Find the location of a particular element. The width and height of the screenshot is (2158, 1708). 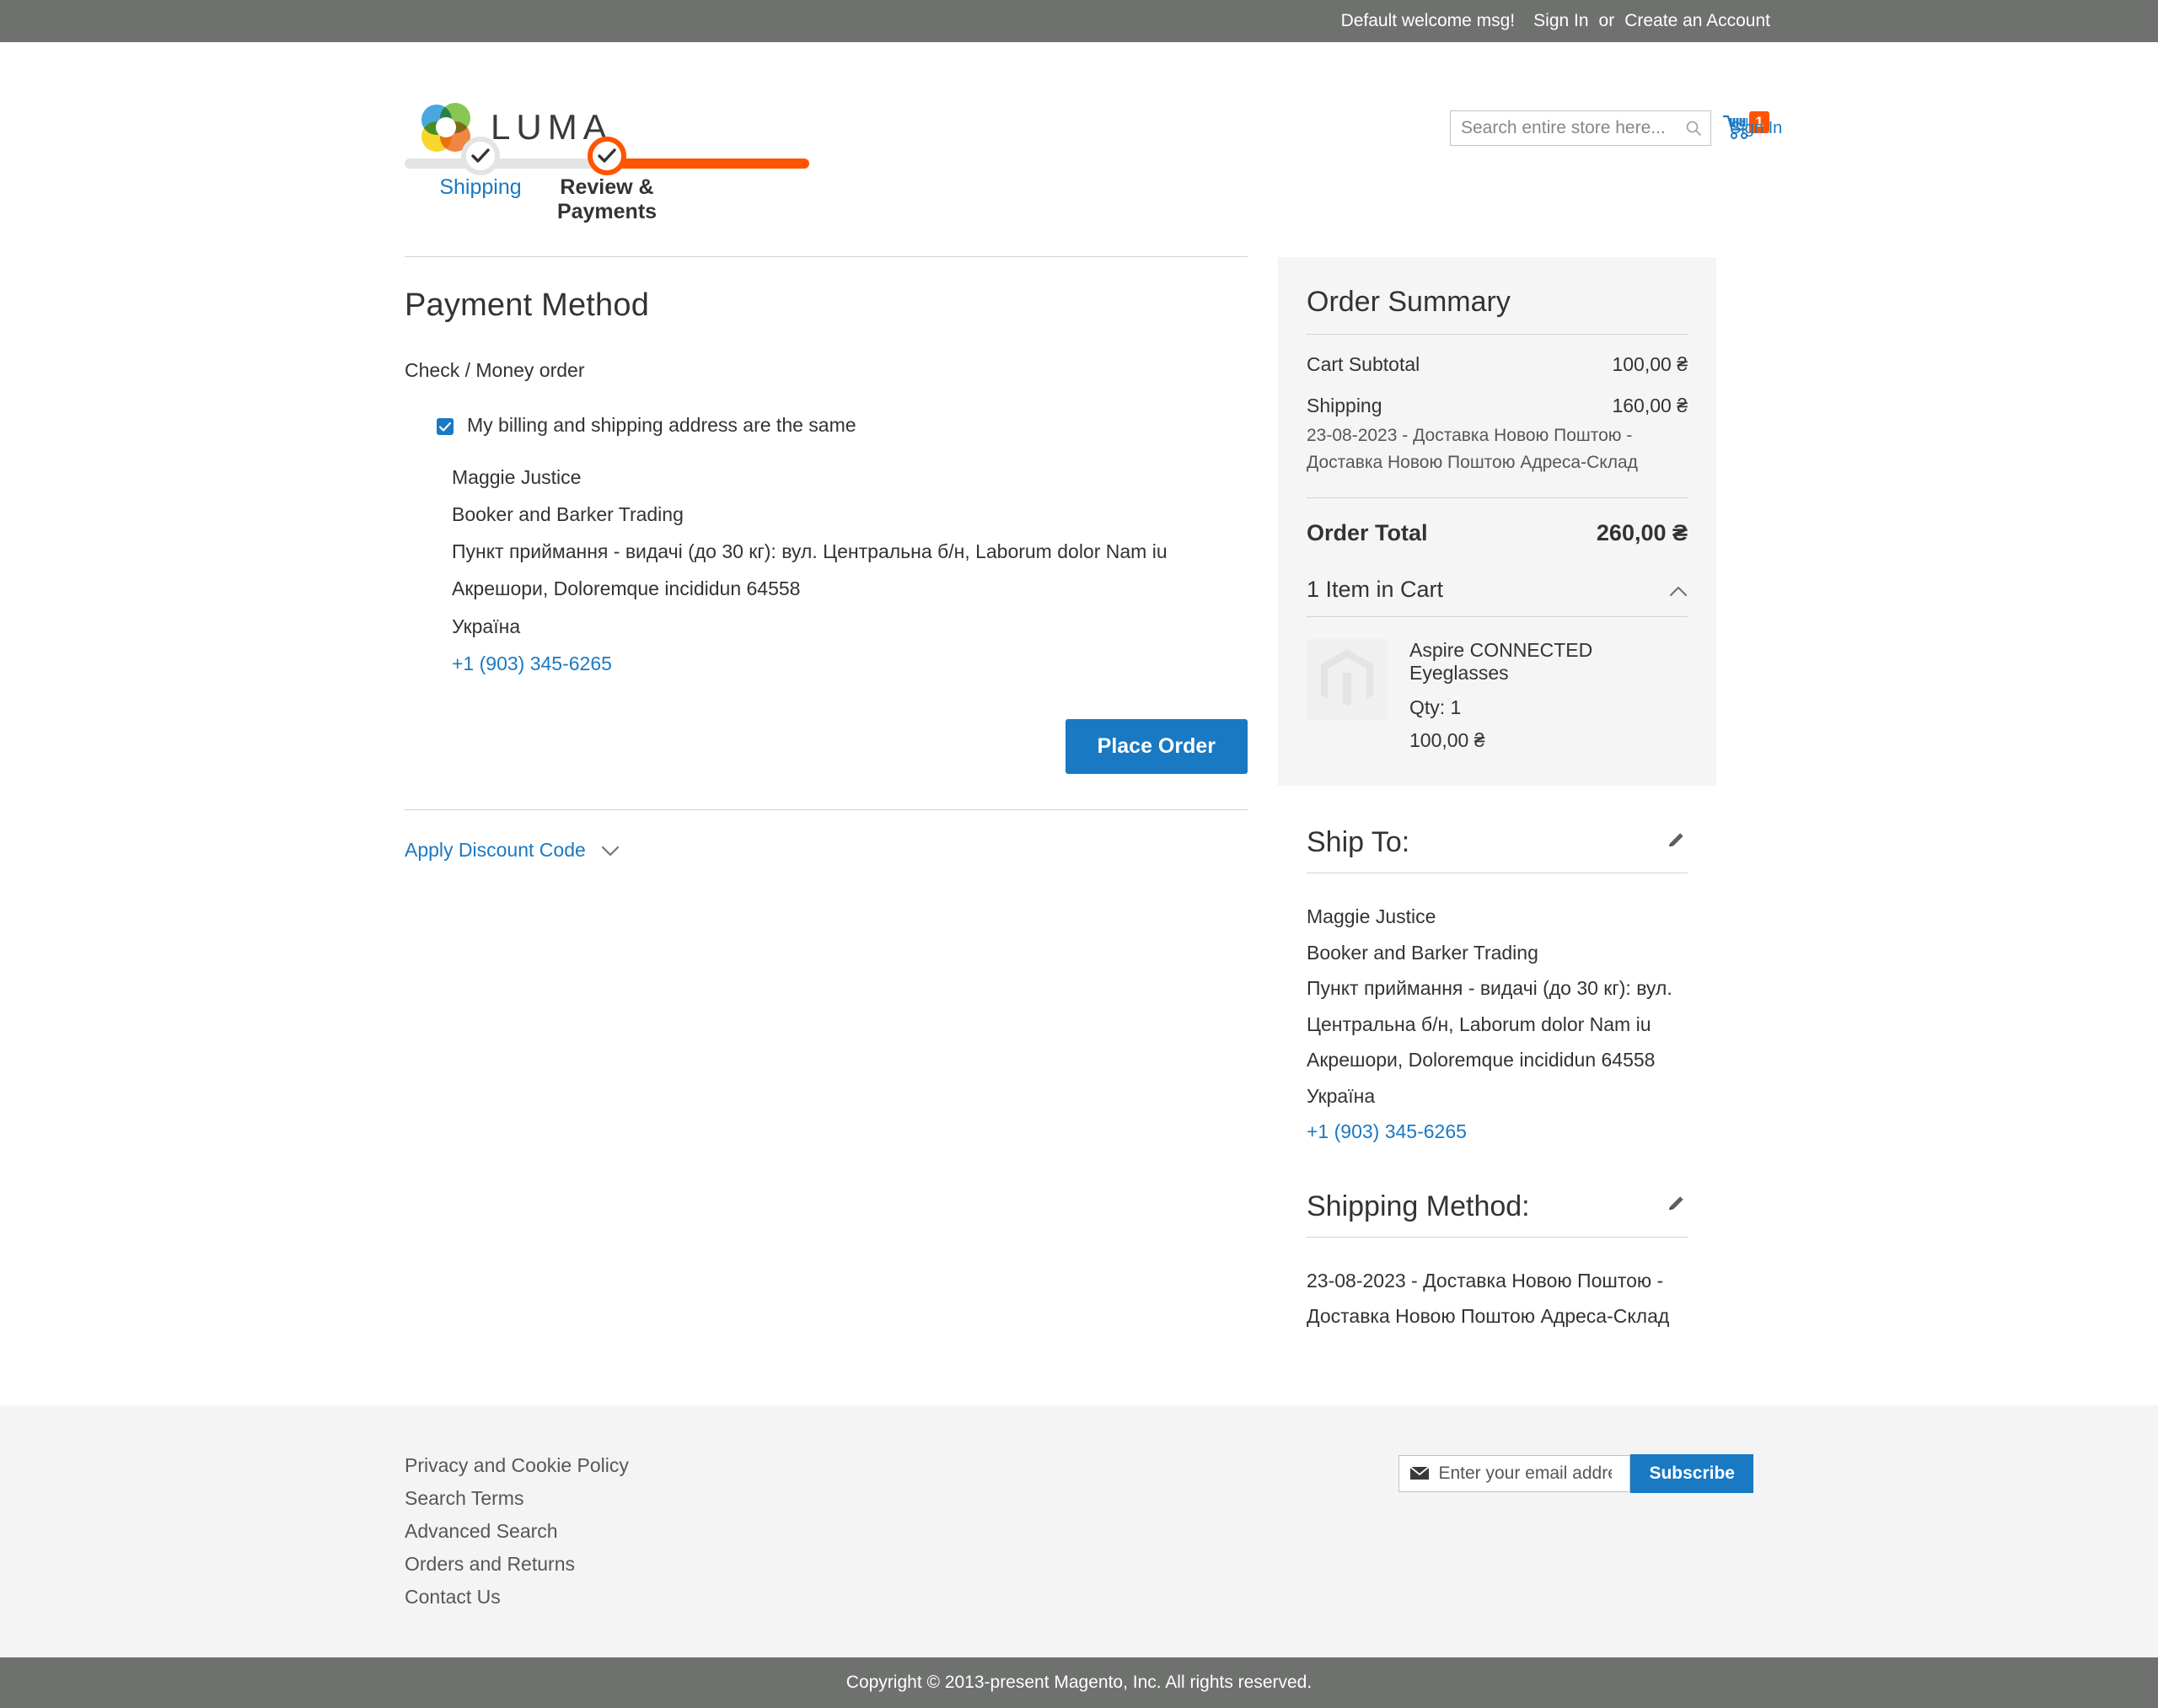

create-account-link: Create an Account is located at coordinates (1697, 21).